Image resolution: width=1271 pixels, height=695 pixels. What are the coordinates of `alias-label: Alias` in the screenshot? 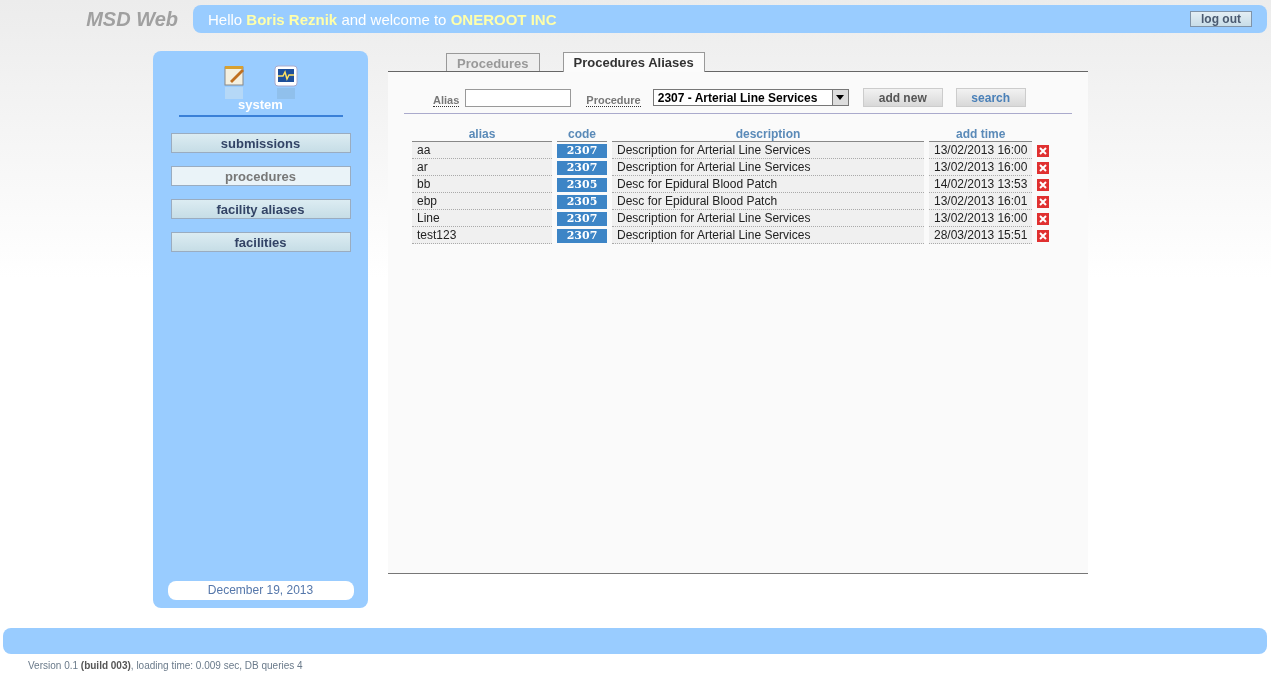 It's located at (446, 100).